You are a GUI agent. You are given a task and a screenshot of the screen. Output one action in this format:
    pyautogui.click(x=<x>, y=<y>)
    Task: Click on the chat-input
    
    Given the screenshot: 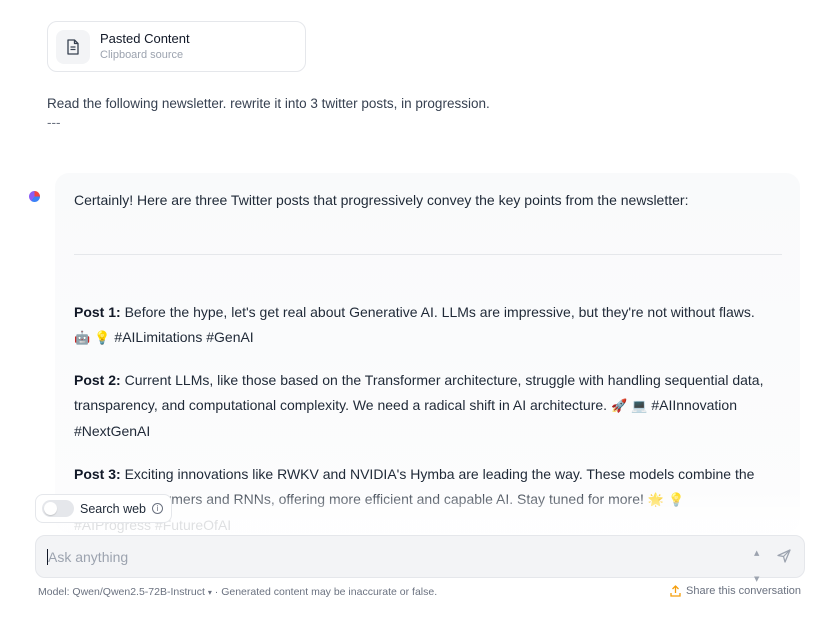 What is the action you would take?
    pyautogui.click(x=398, y=556)
    